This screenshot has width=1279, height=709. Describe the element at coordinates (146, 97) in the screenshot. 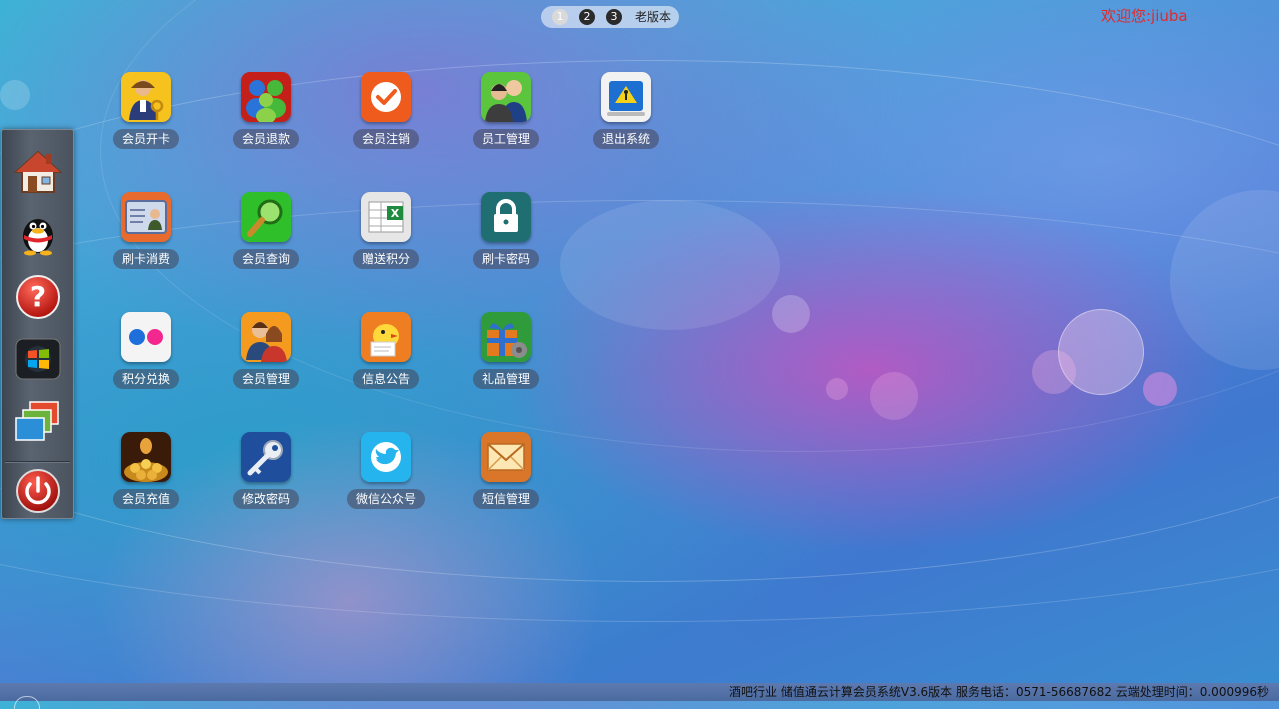

I see `member-card-icon` at that location.